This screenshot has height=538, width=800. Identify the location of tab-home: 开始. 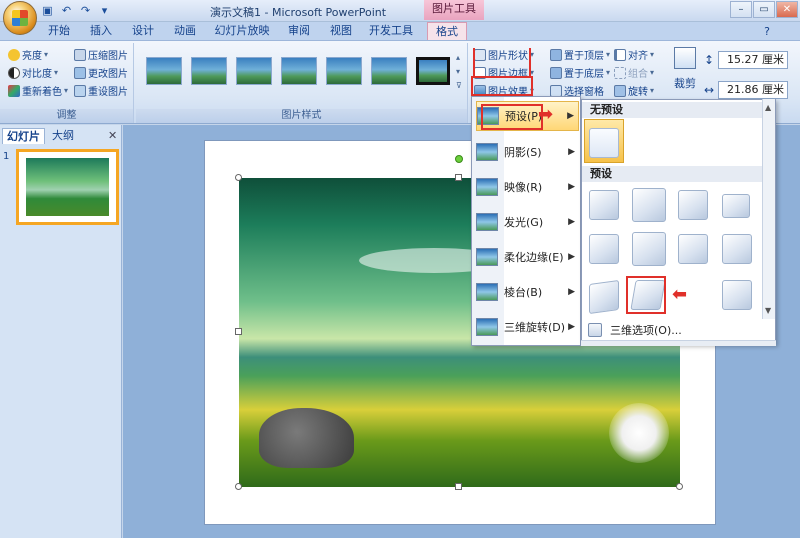
(59, 31).